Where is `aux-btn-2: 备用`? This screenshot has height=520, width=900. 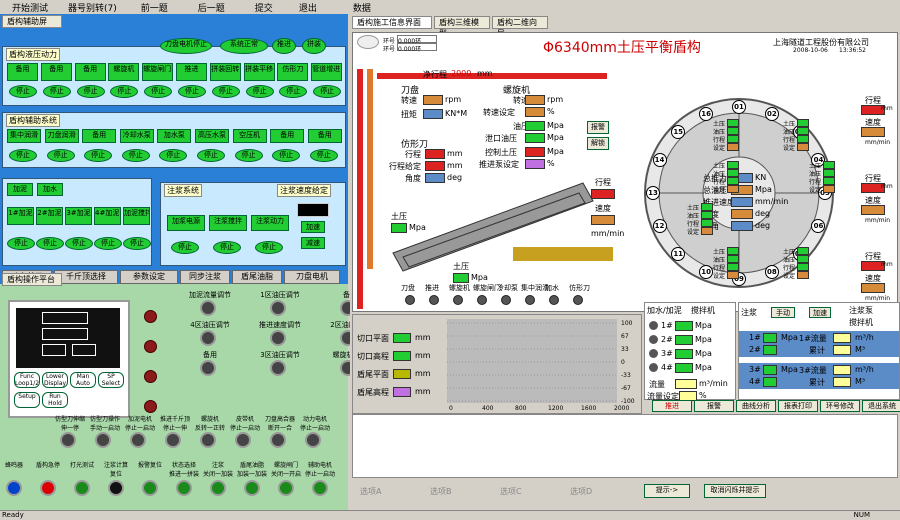 aux-btn-2: 备用 is located at coordinates (99, 136).